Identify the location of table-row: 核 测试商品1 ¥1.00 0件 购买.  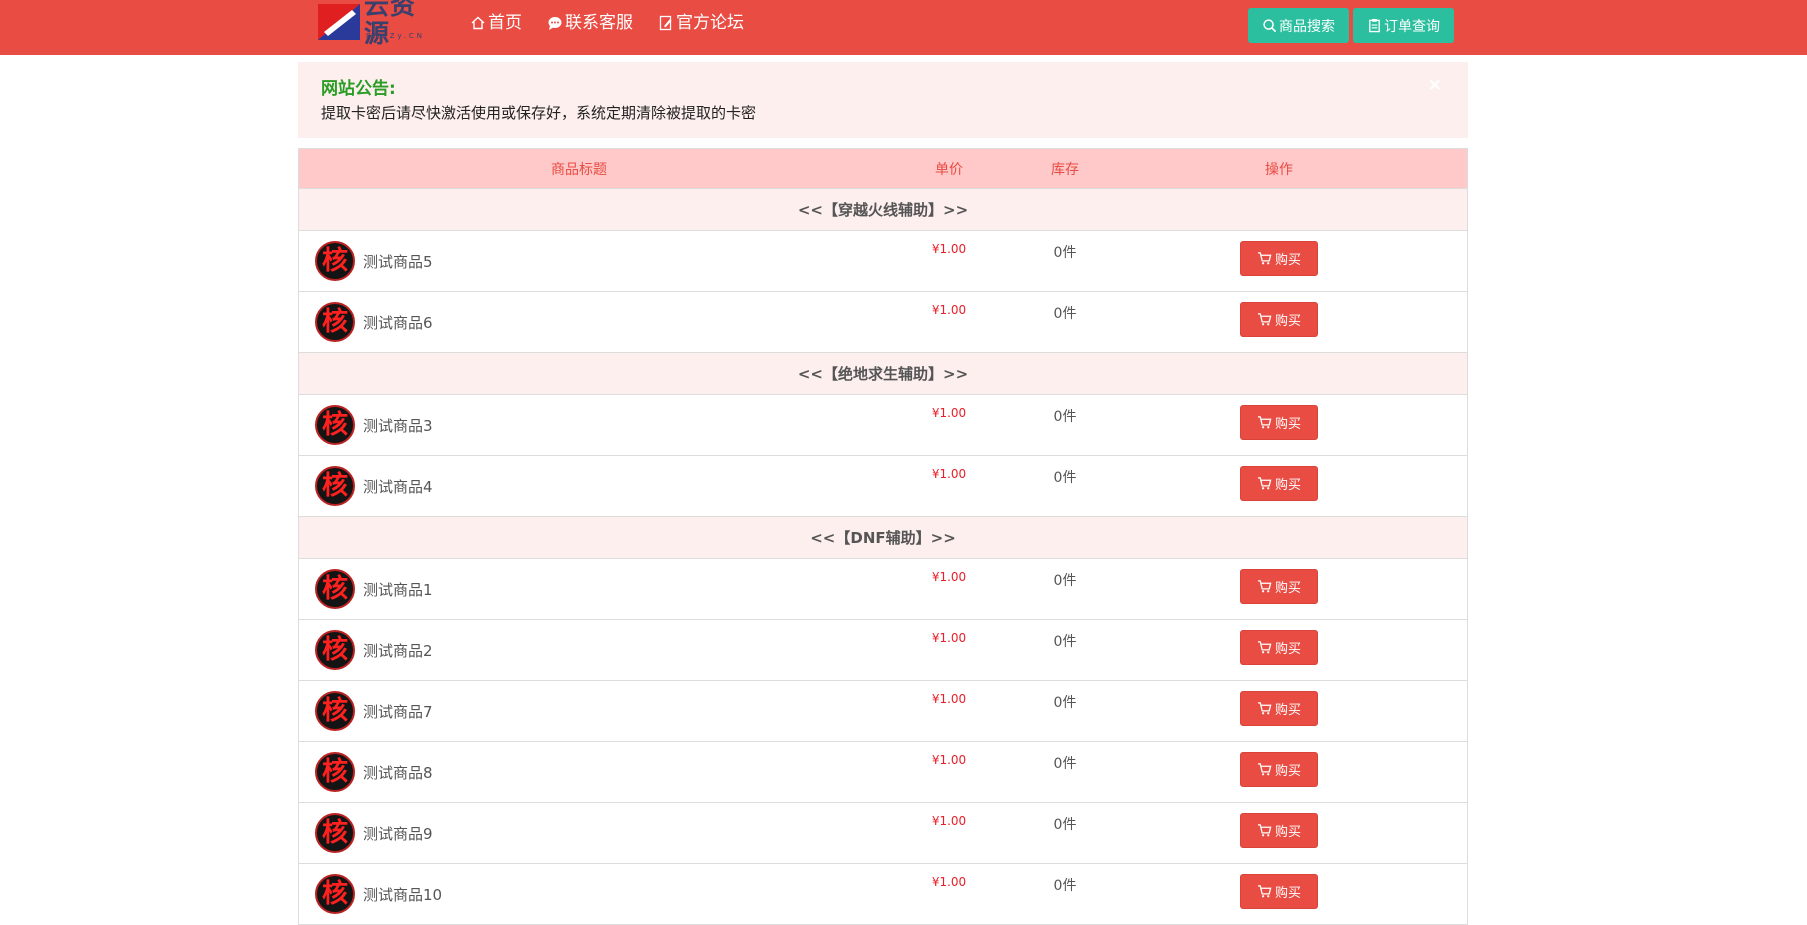
(883, 589).